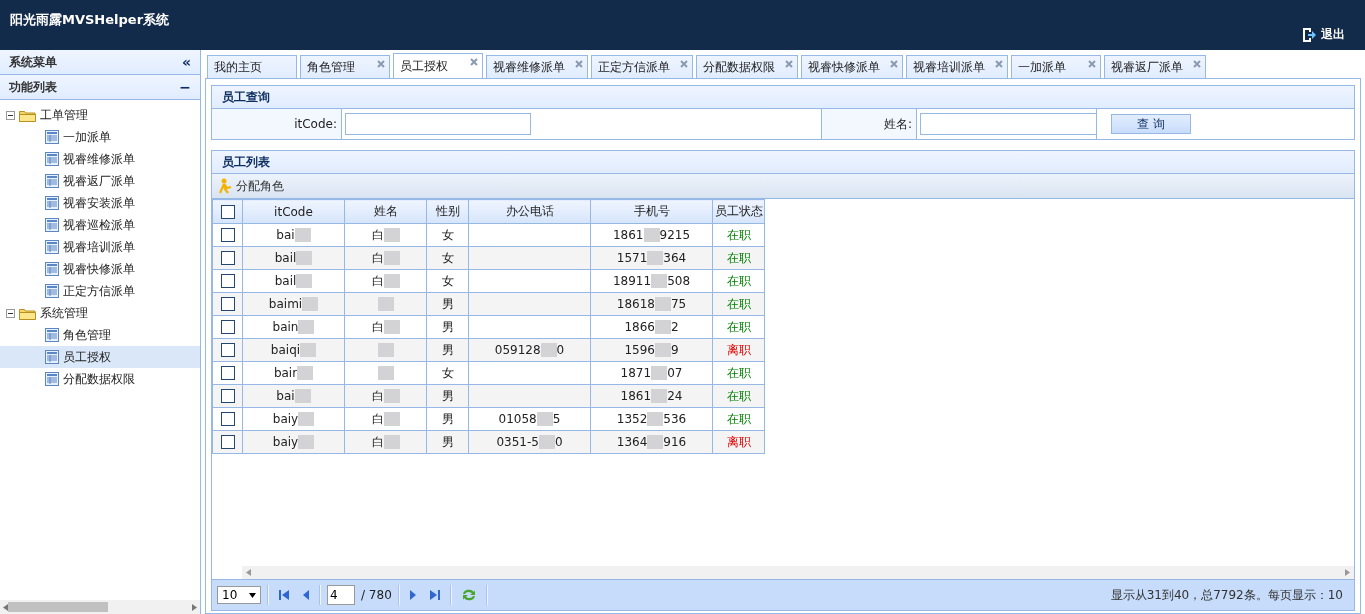  I want to click on panel-title: 员工查询, so click(246, 97).